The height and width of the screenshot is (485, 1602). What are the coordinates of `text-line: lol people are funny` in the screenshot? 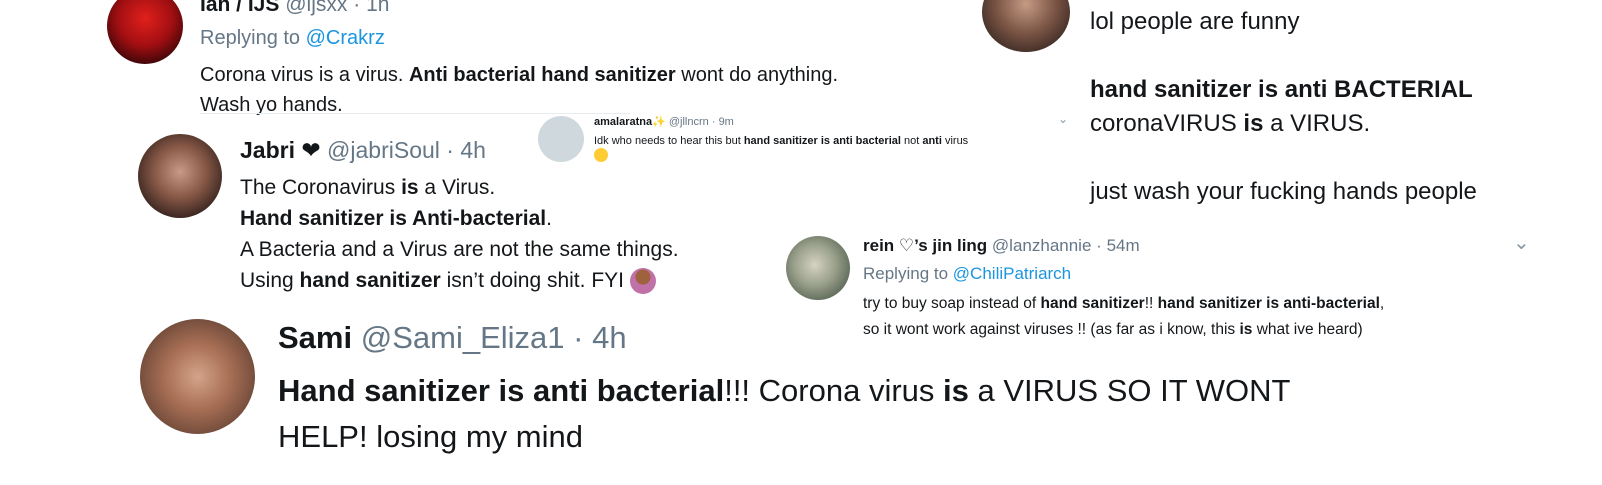 It's located at (1195, 21).